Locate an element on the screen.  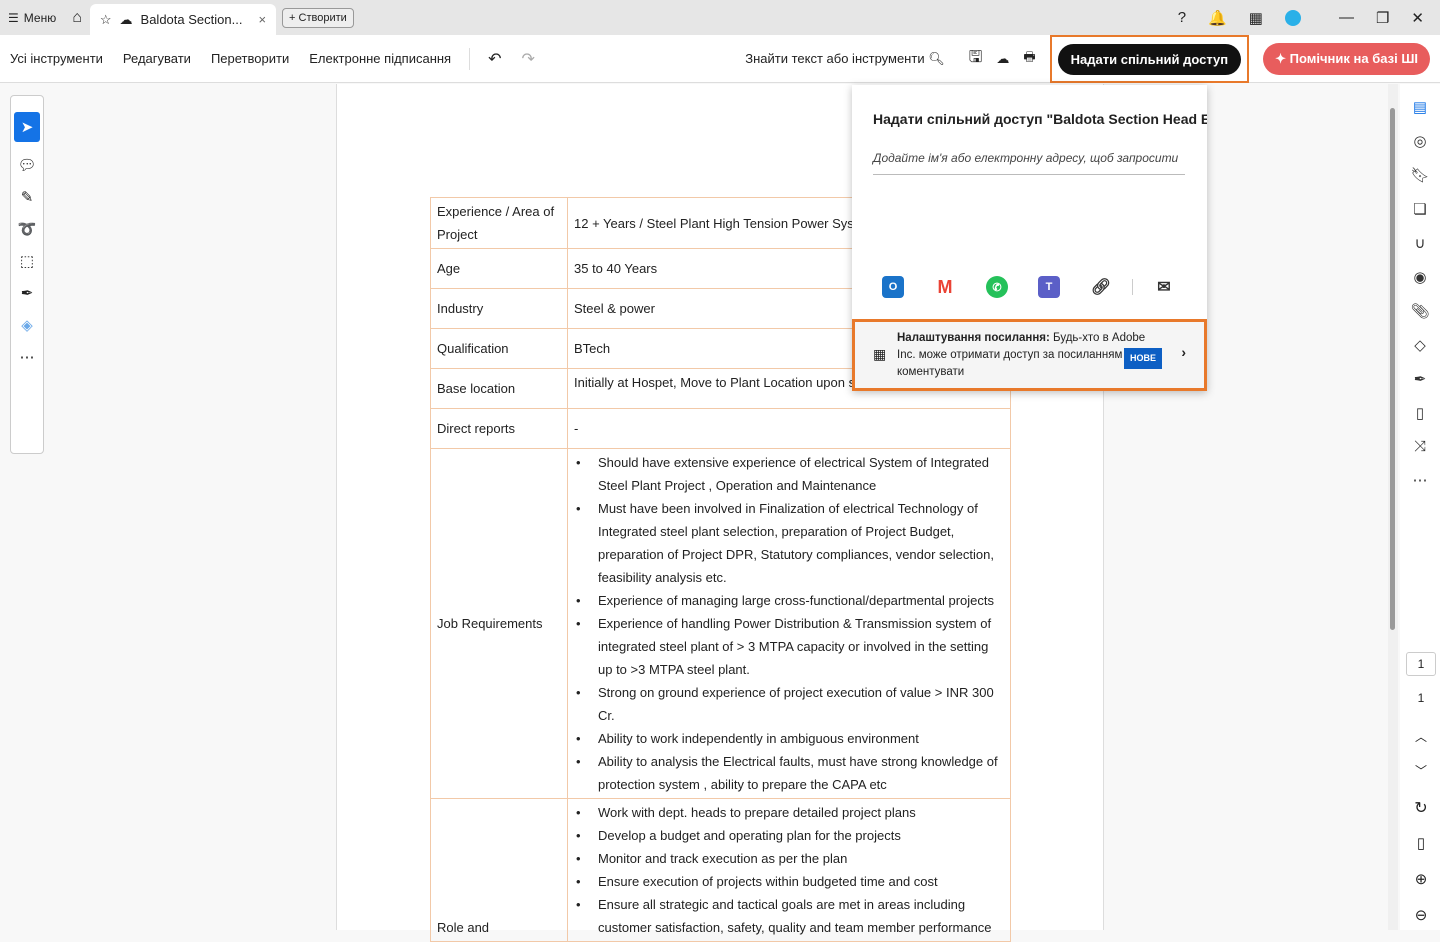
building-icon: ▦ is located at coordinates (880, 354).